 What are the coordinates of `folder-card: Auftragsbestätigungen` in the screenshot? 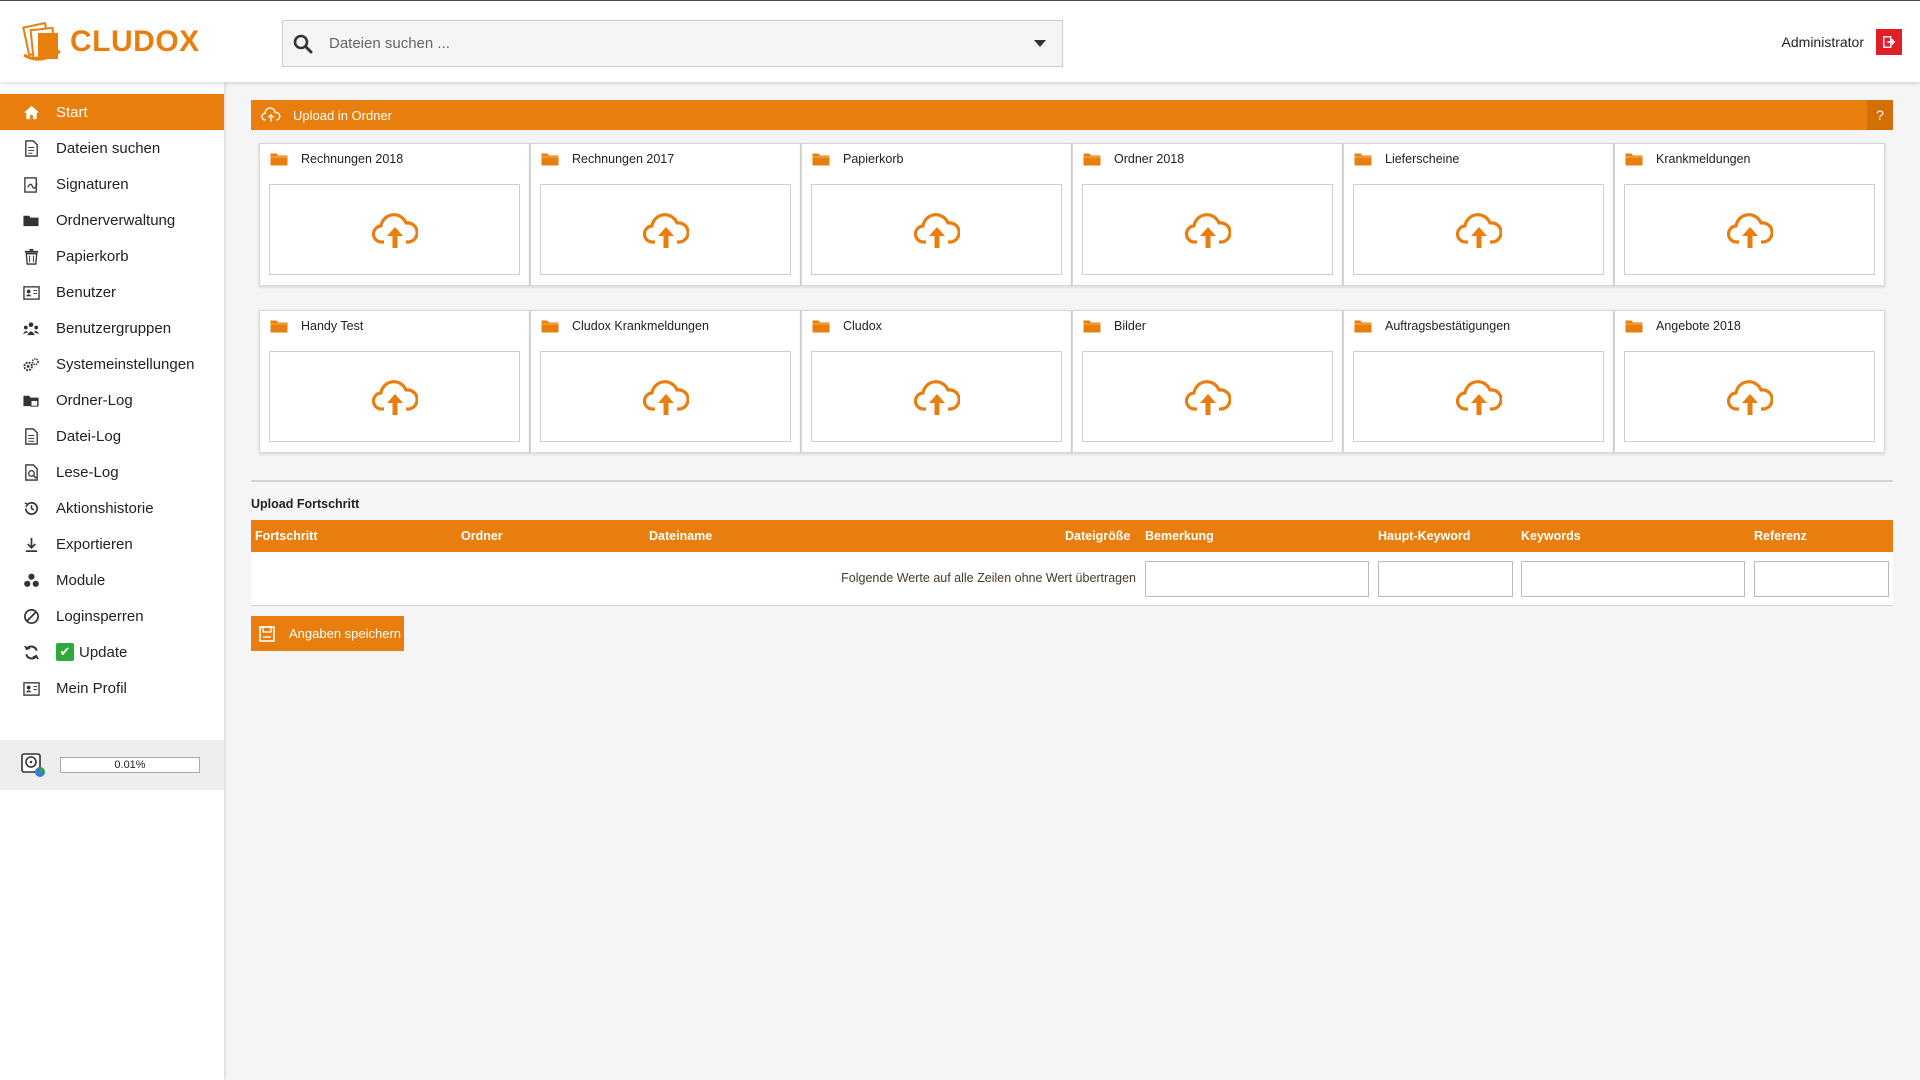 It's located at (1478, 381).